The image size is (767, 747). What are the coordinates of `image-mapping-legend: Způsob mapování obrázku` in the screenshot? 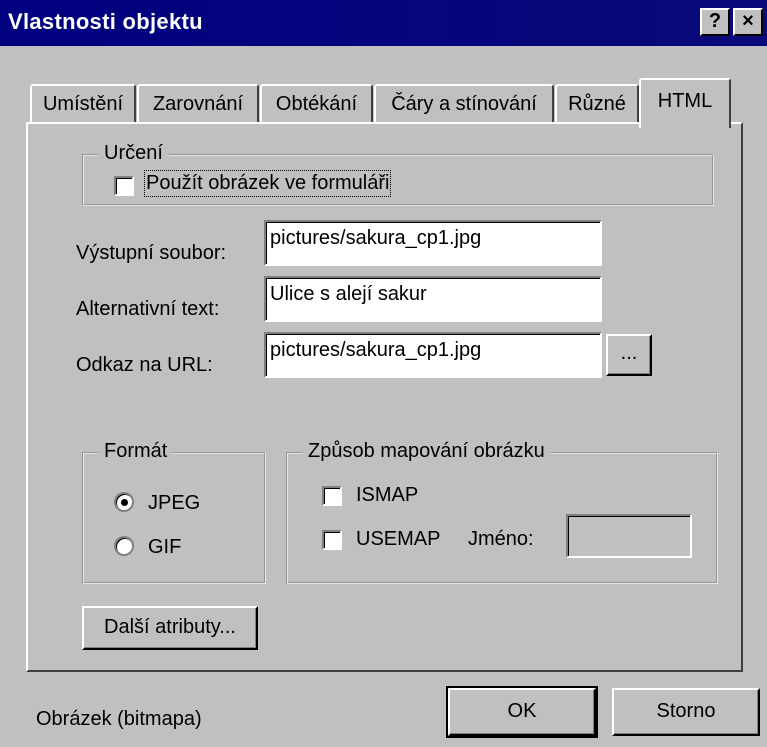 It's located at (426, 451).